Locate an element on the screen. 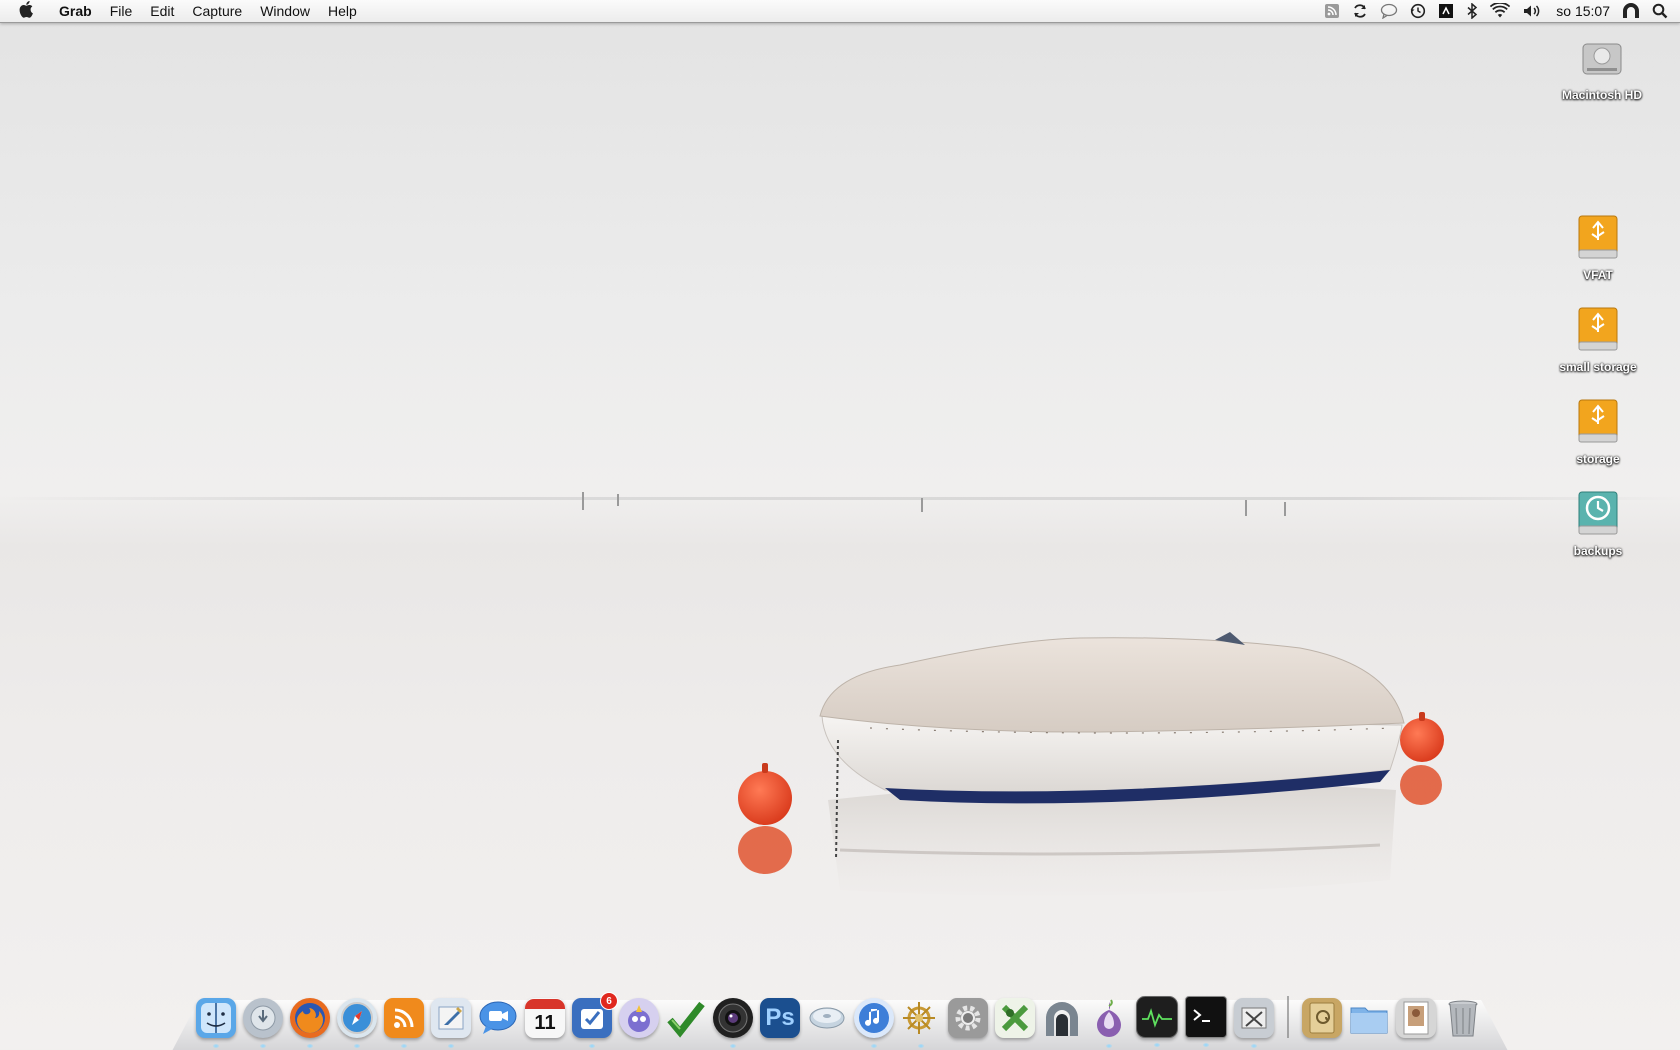  safari-icon is located at coordinates (357, 1023).